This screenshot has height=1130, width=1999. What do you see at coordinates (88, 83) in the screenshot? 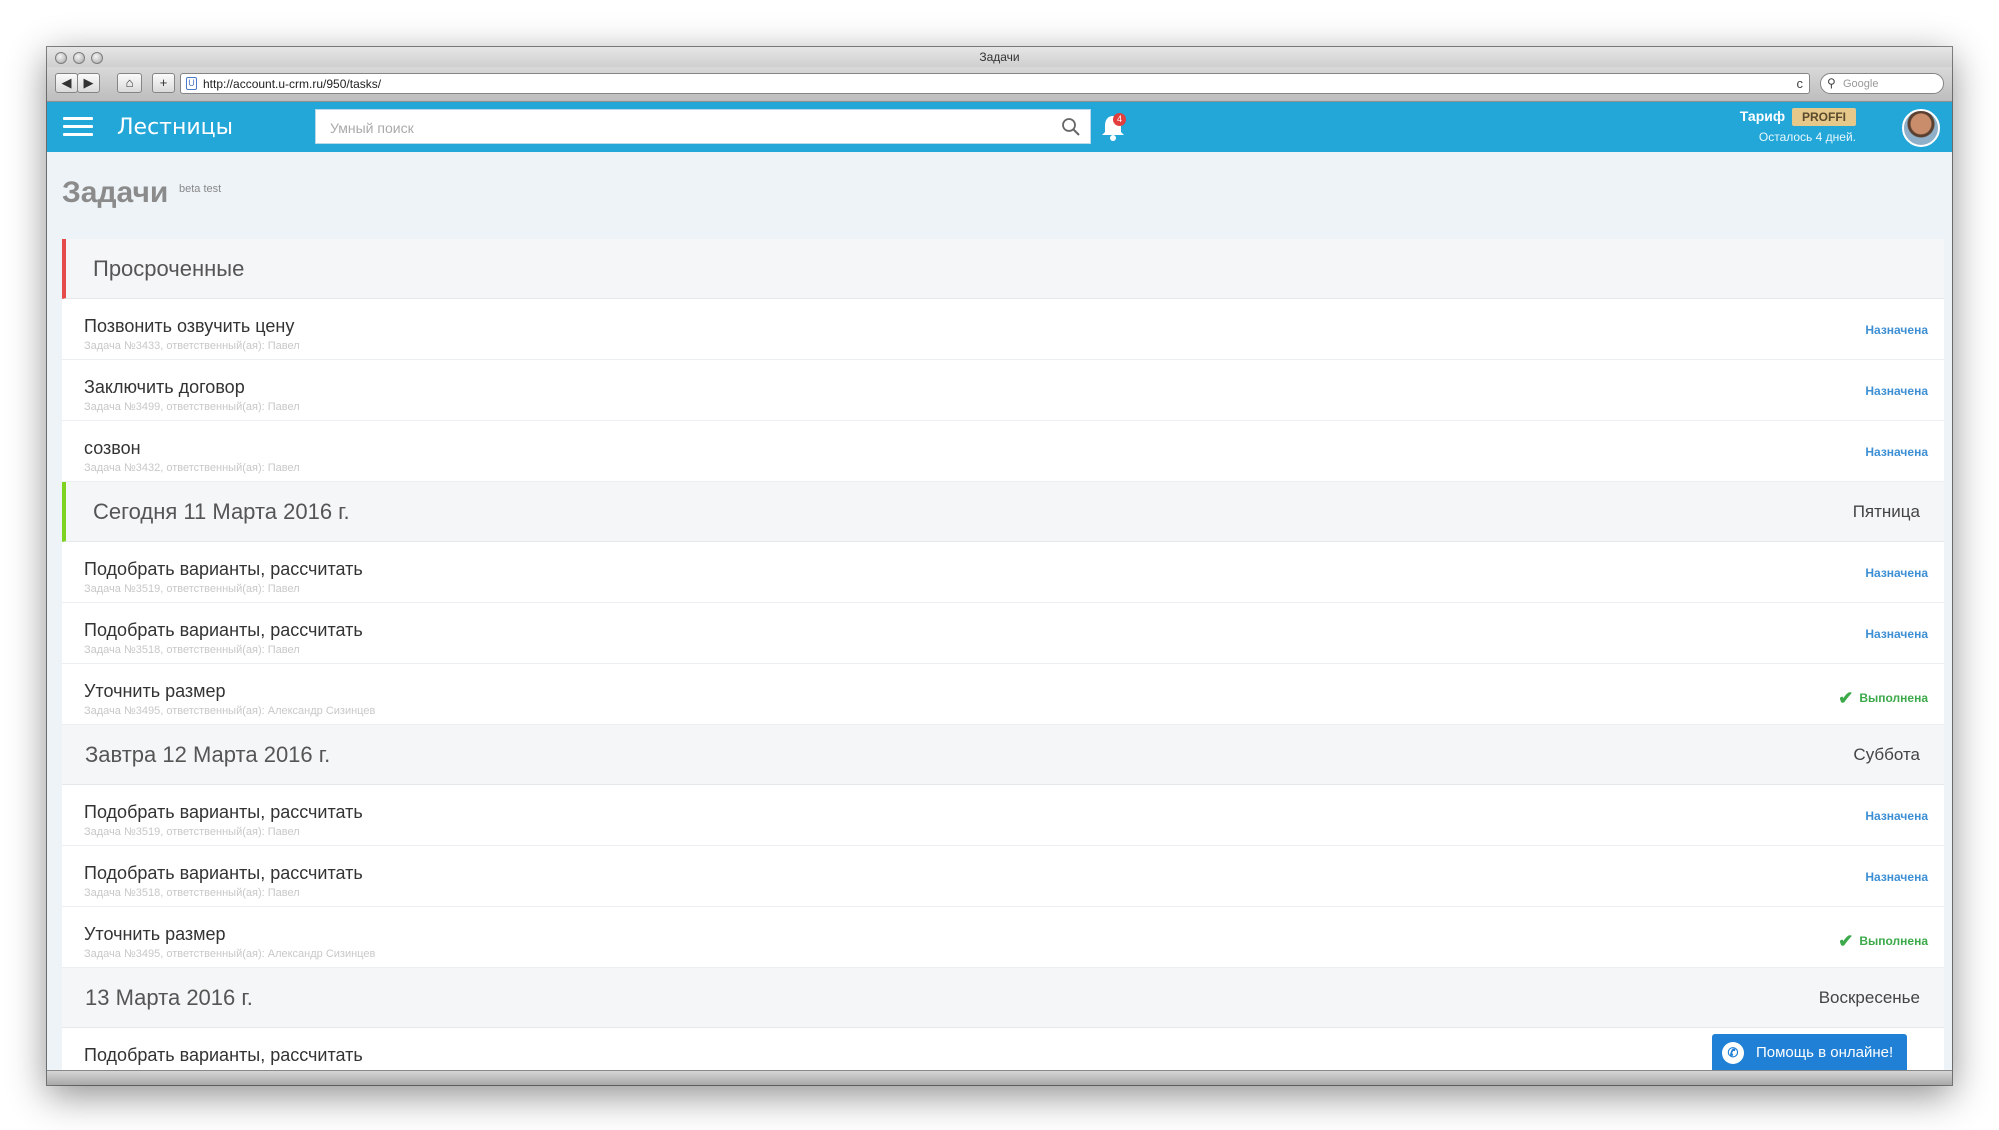
I see `forward-button: ▶` at bounding box center [88, 83].